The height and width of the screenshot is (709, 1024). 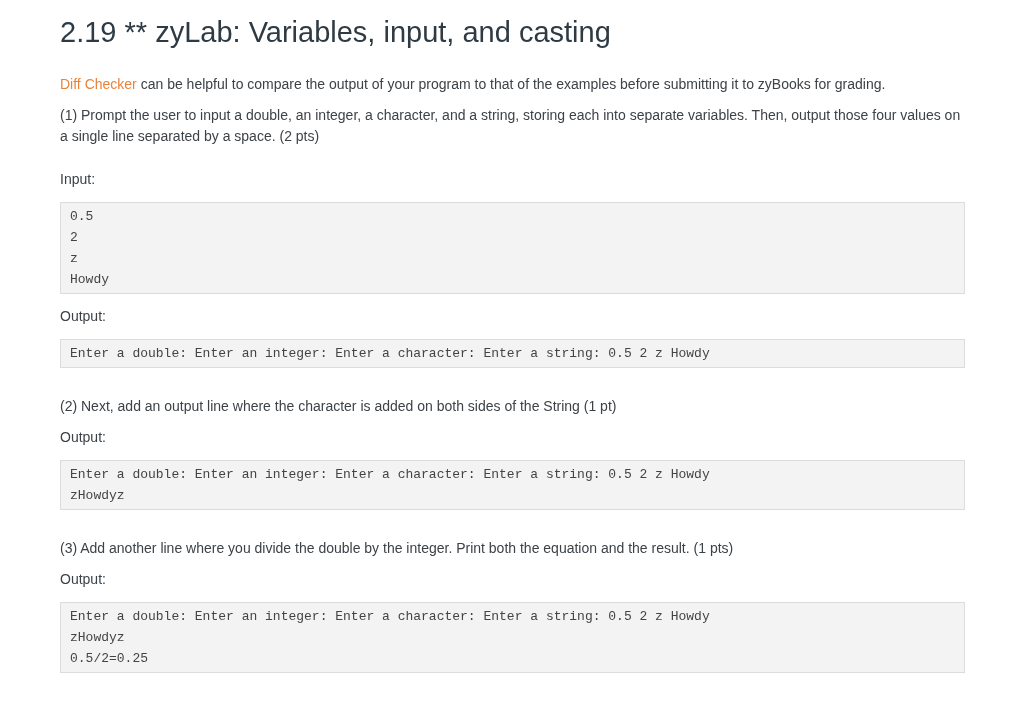 I want to click on code-line: Howdy, so click(x=90, y=280).